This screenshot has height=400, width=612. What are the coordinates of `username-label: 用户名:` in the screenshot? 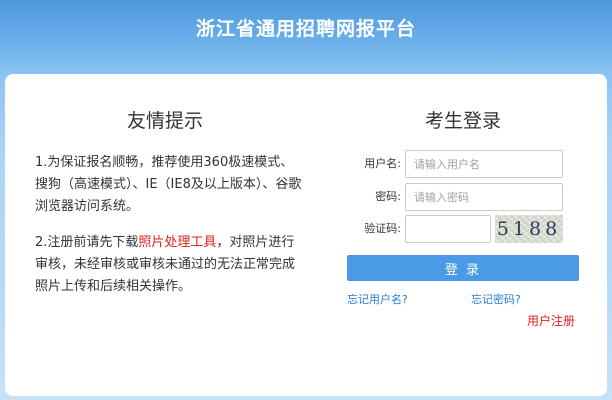 It's located at (382, 163).